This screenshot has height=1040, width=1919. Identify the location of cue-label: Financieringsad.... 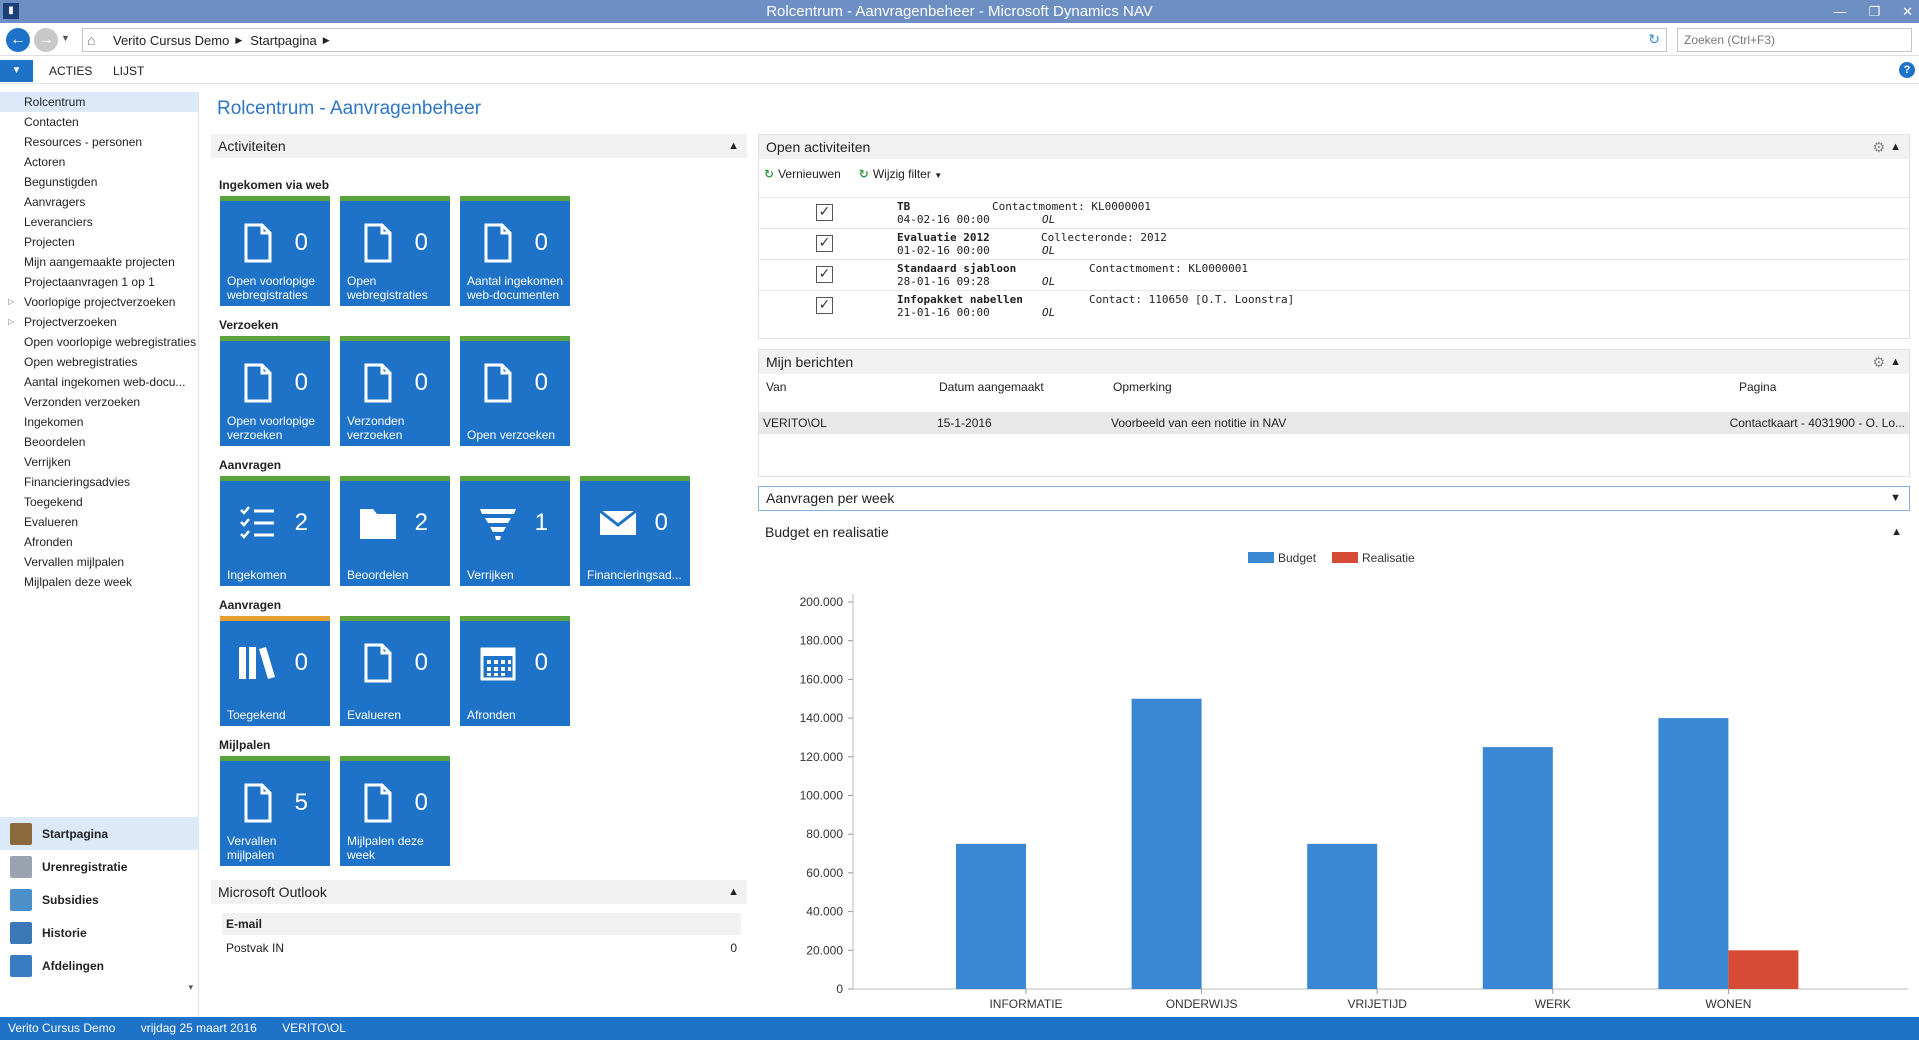
(634, 575).